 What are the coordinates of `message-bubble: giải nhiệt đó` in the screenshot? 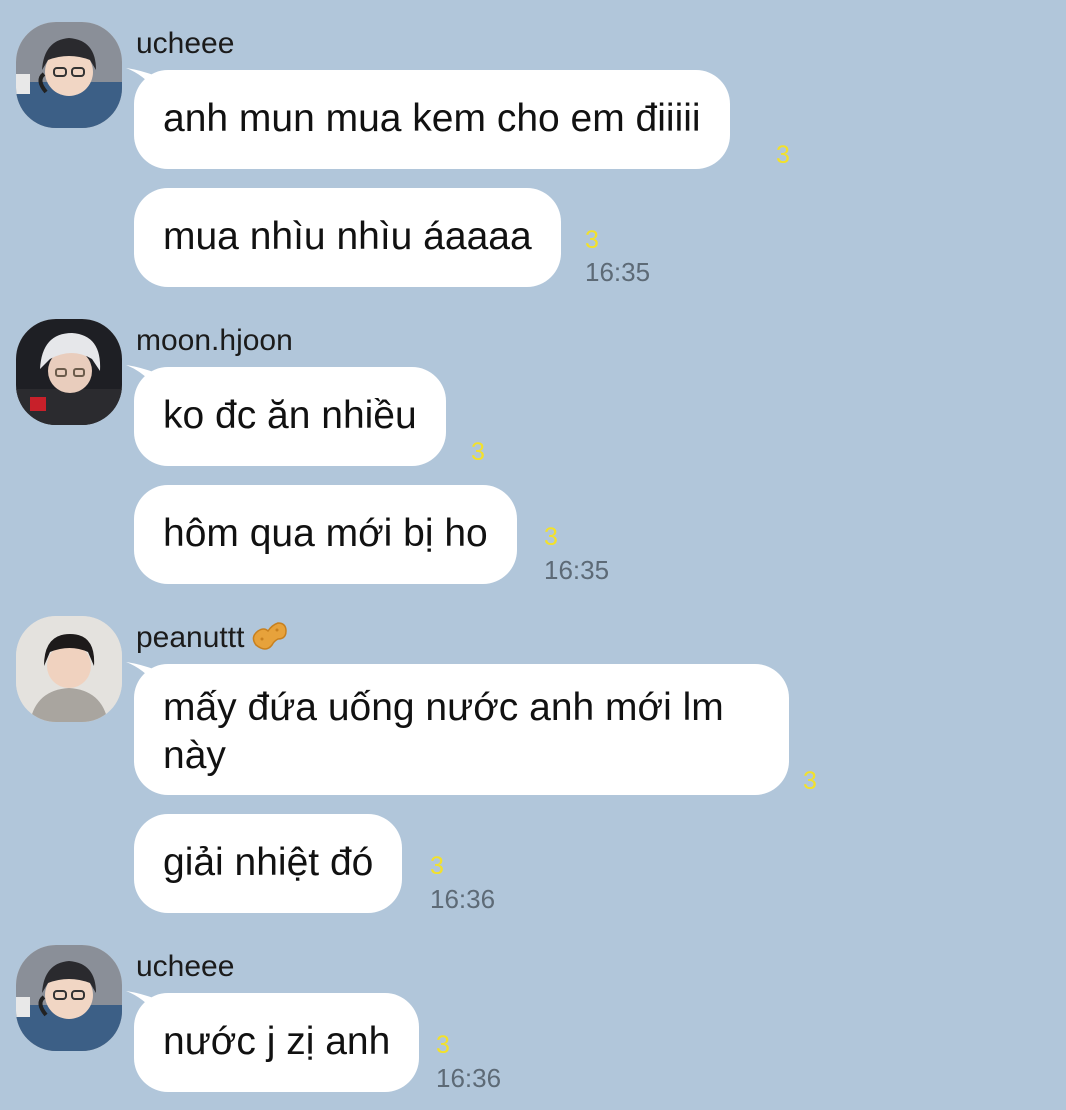 It's located at (268, 863).